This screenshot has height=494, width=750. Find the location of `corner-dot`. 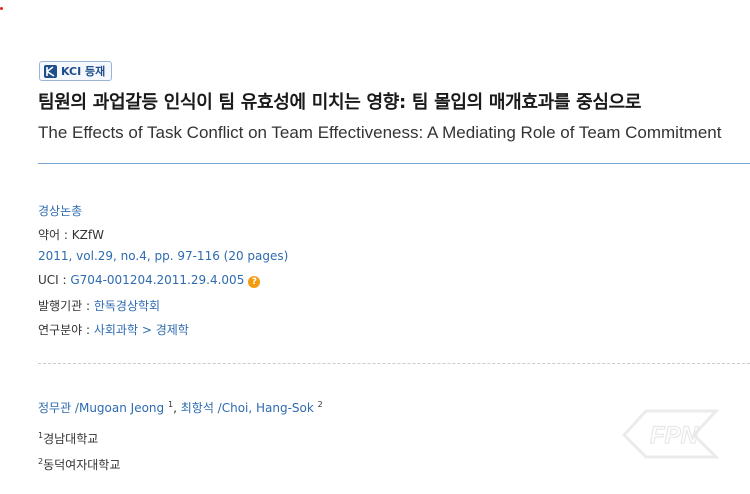

corner-dot is located at coordinates (1, 8).